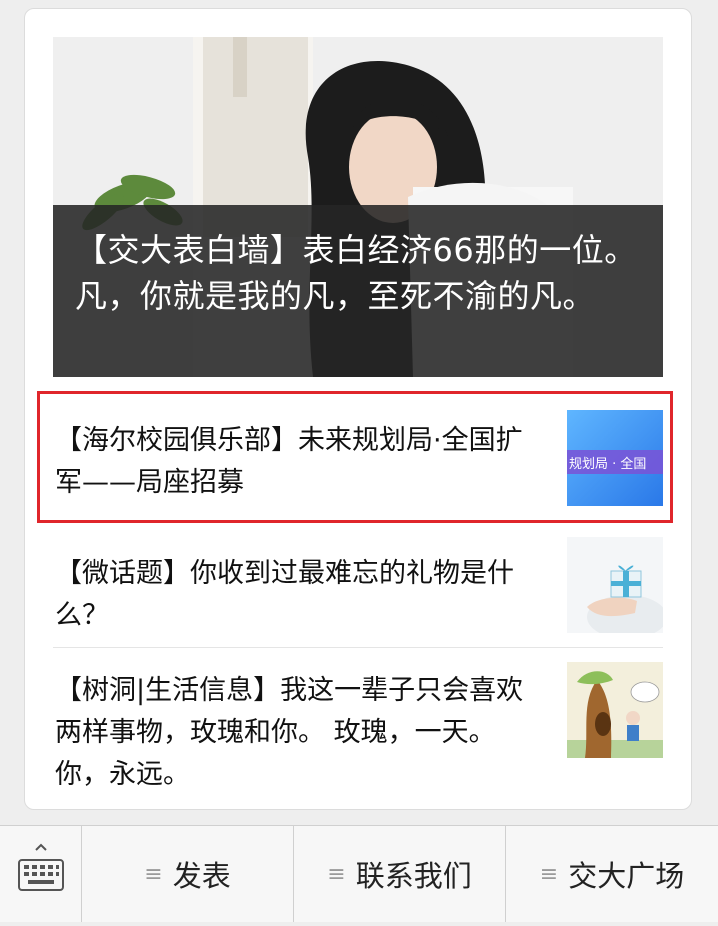 This screenshot has width=718, height=926. What do you see at coordinates (413, 876) in the screenshot?
I see `menu-item-label: 联系我们` at bounding box center [413, 876].